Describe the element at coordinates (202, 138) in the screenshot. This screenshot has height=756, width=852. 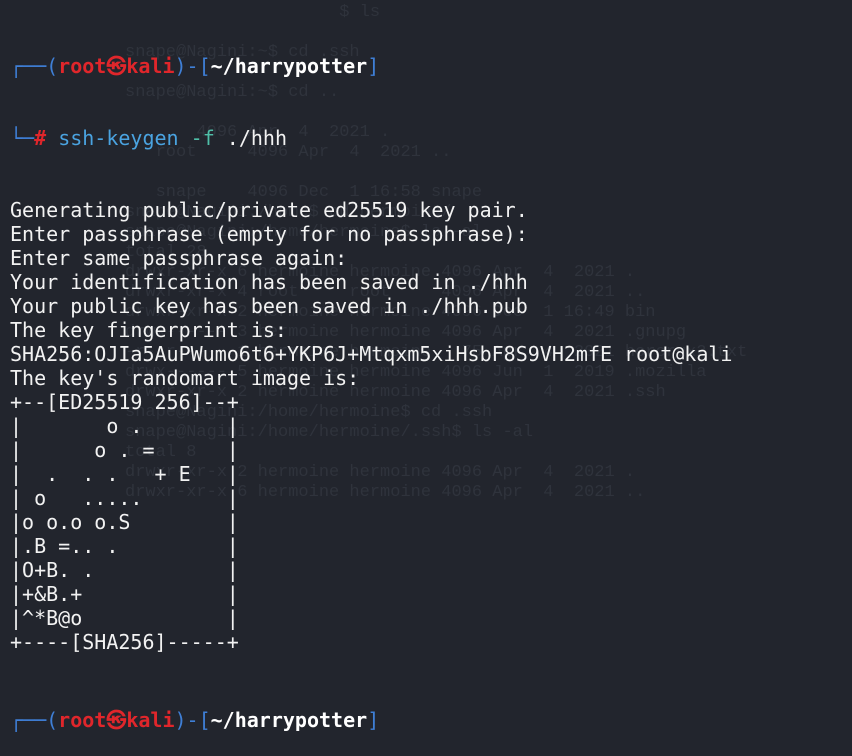
I see `command-flag: -f` at that location.